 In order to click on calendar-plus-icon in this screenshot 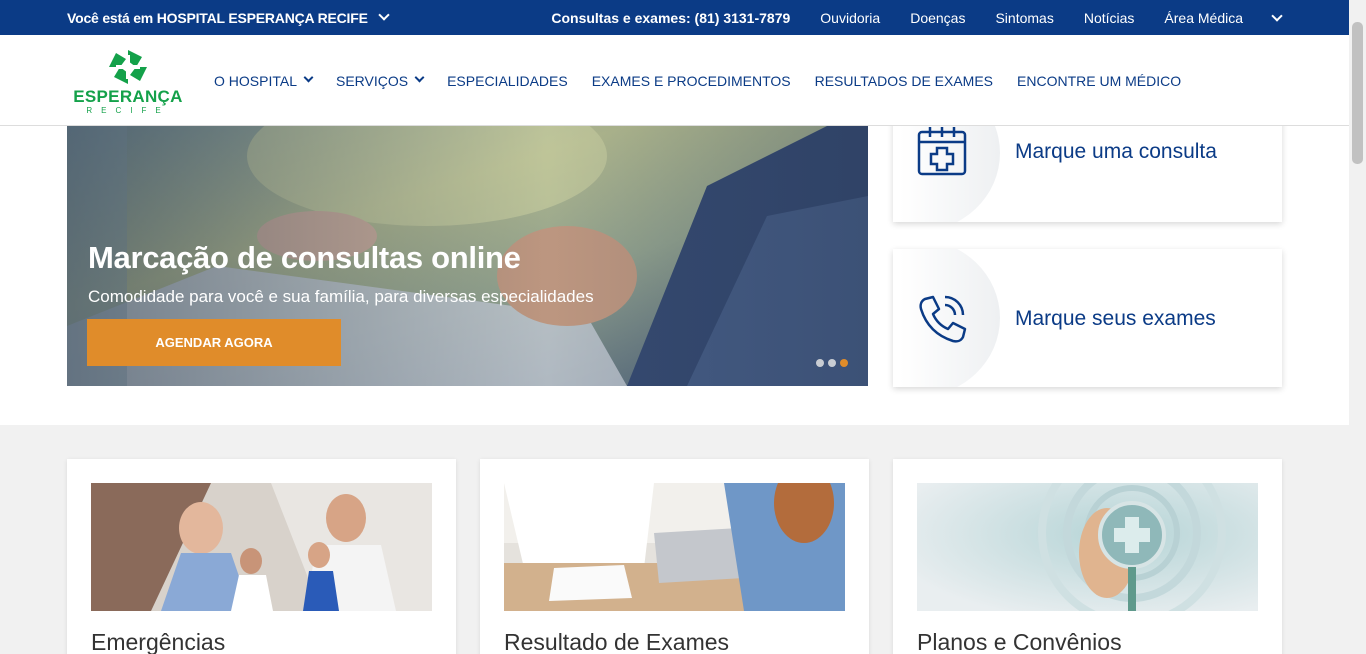, I will do `click(942, 151)`.